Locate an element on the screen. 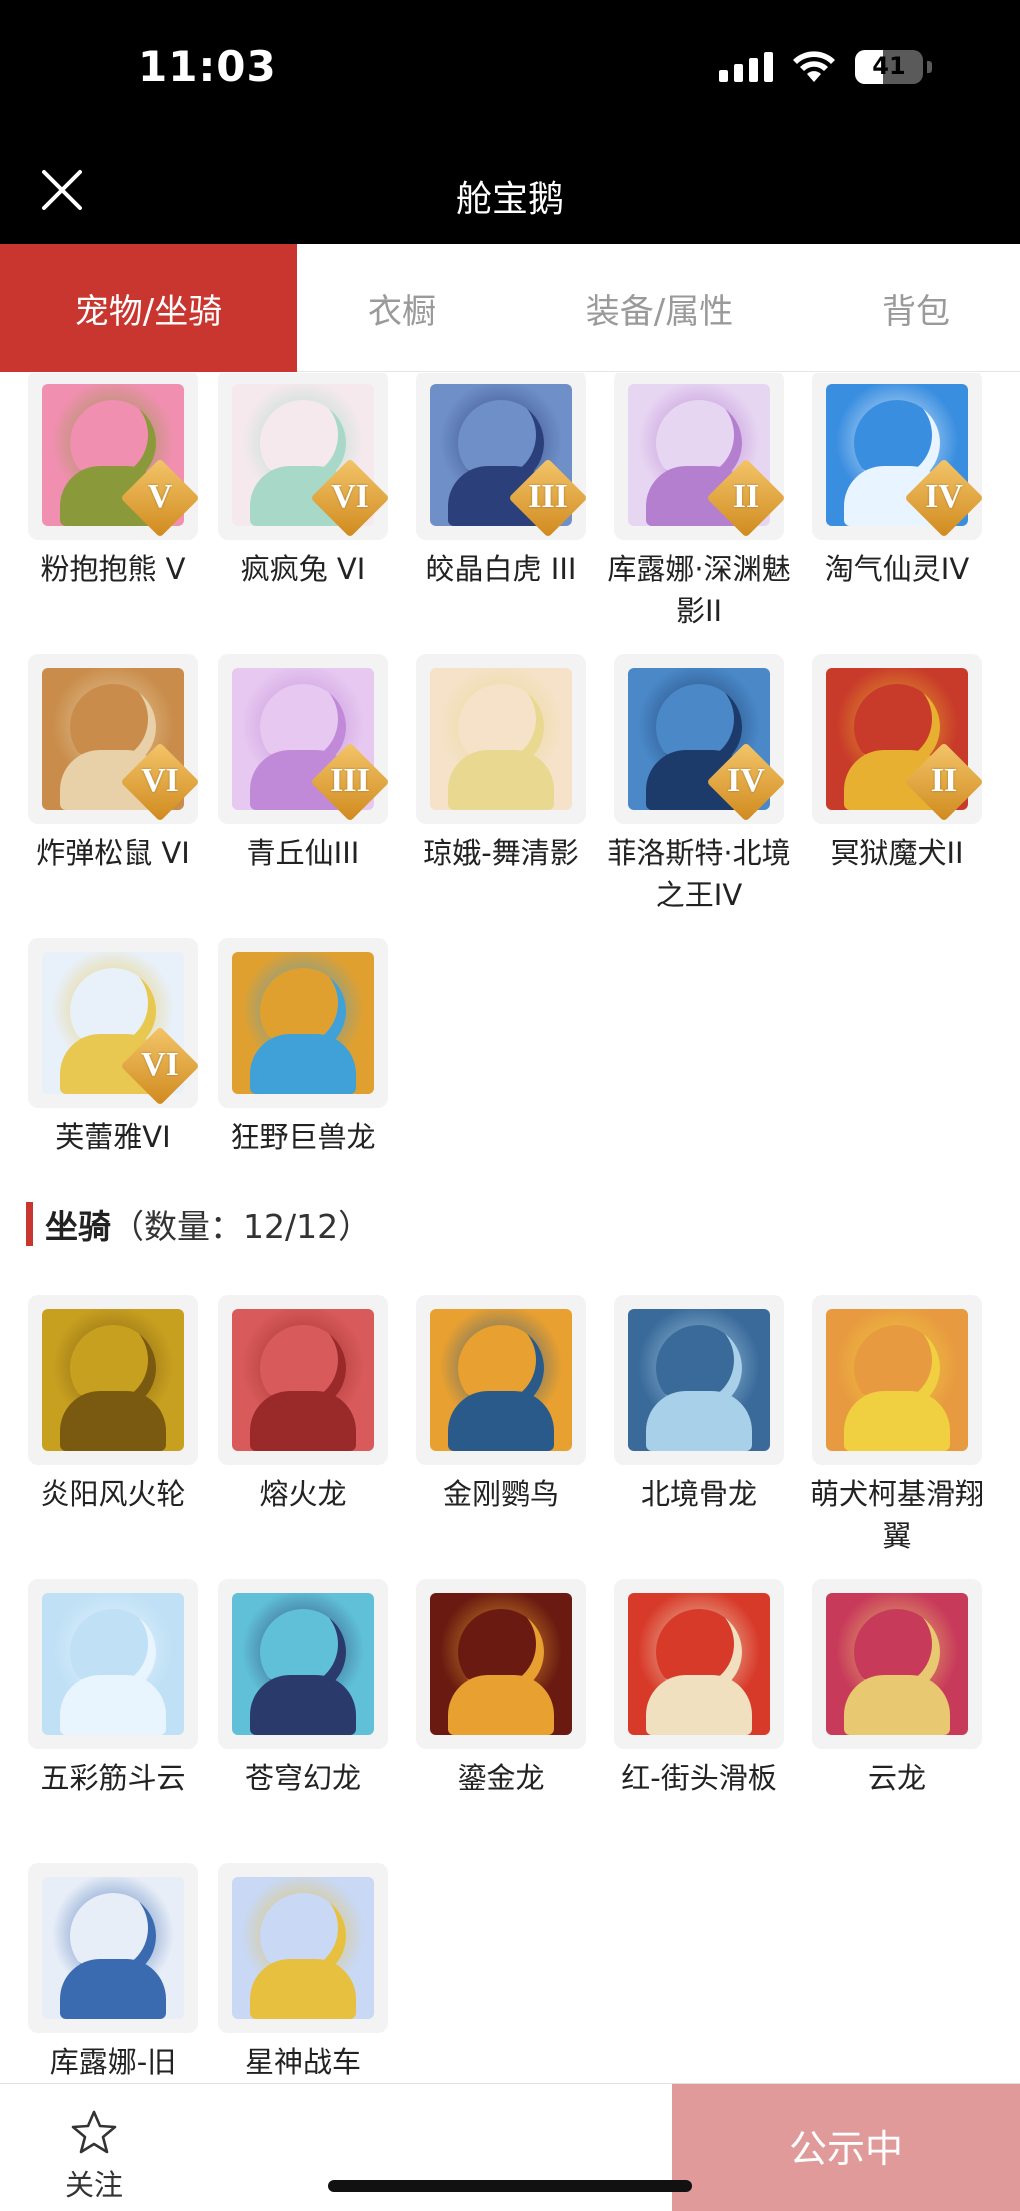 This screenshot has width=1020, height=2211. status-time: 11:03 is located at coordinates (207, 66).